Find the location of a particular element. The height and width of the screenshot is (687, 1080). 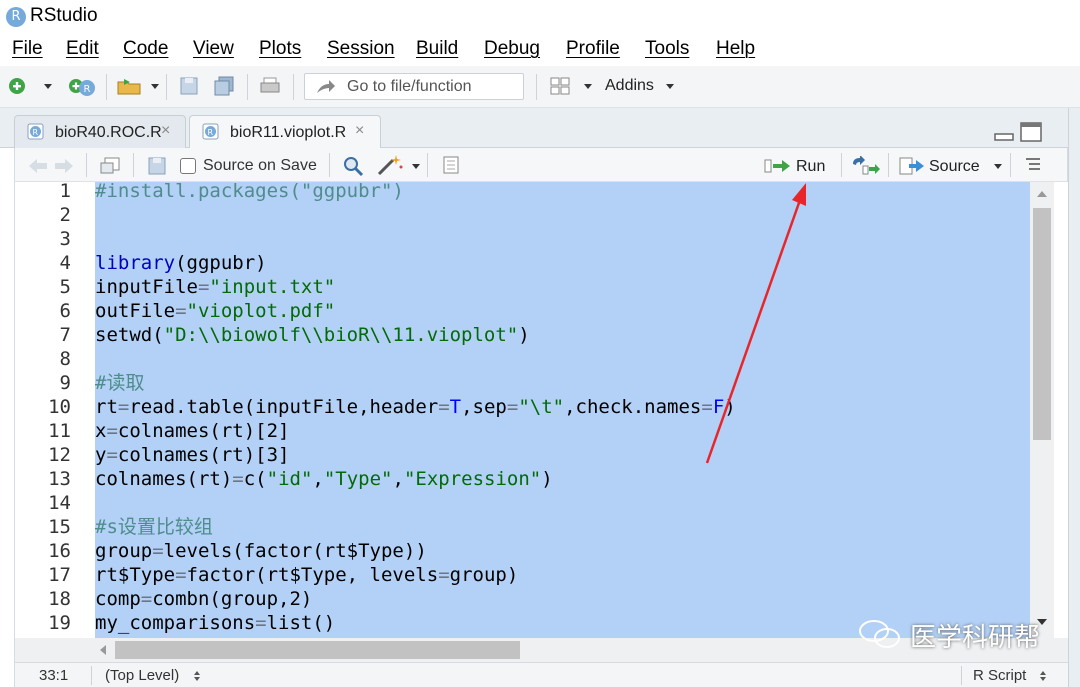

line-number: 6 is located at coordinates (65, 311).